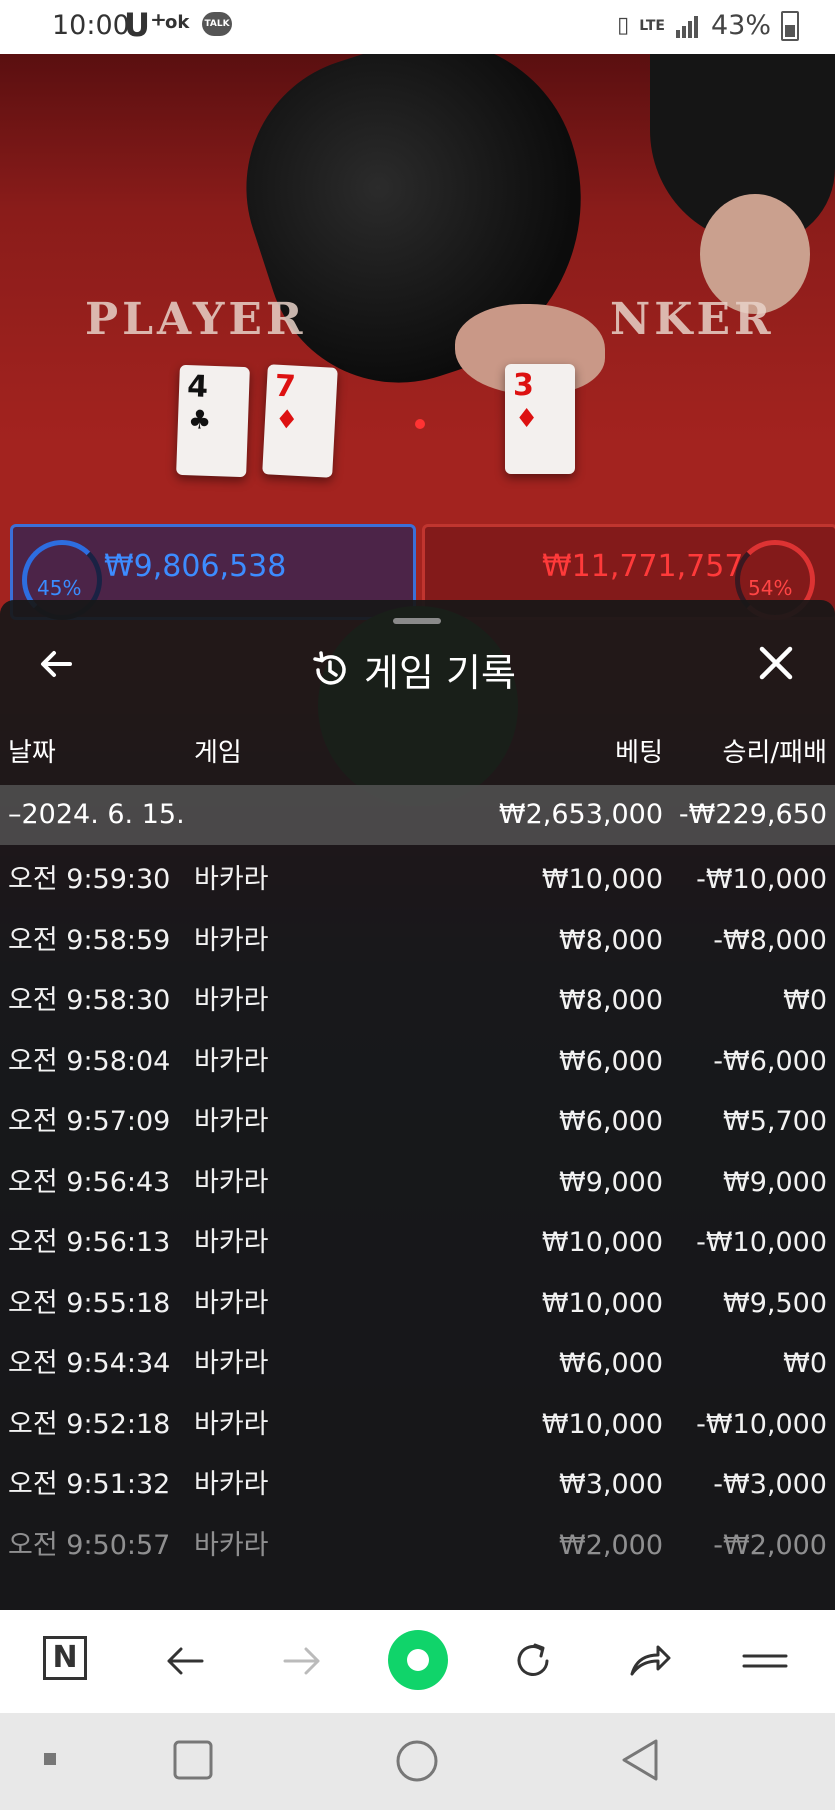 The image size is (835, 1810). What do you see at coordinates (89, 1363) in the screenshot?
I see `row-time: 오전 9:54:34` at bounding box center [89, 1363].